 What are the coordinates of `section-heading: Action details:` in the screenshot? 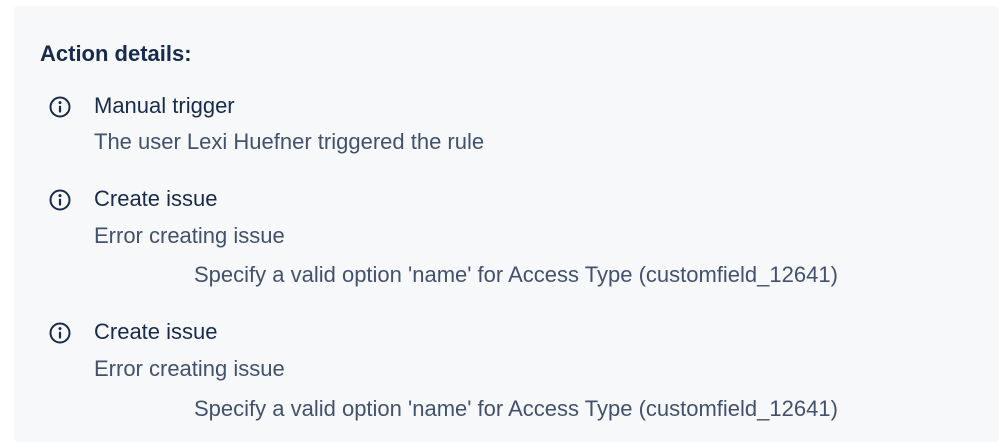 It's located at (116, 53).